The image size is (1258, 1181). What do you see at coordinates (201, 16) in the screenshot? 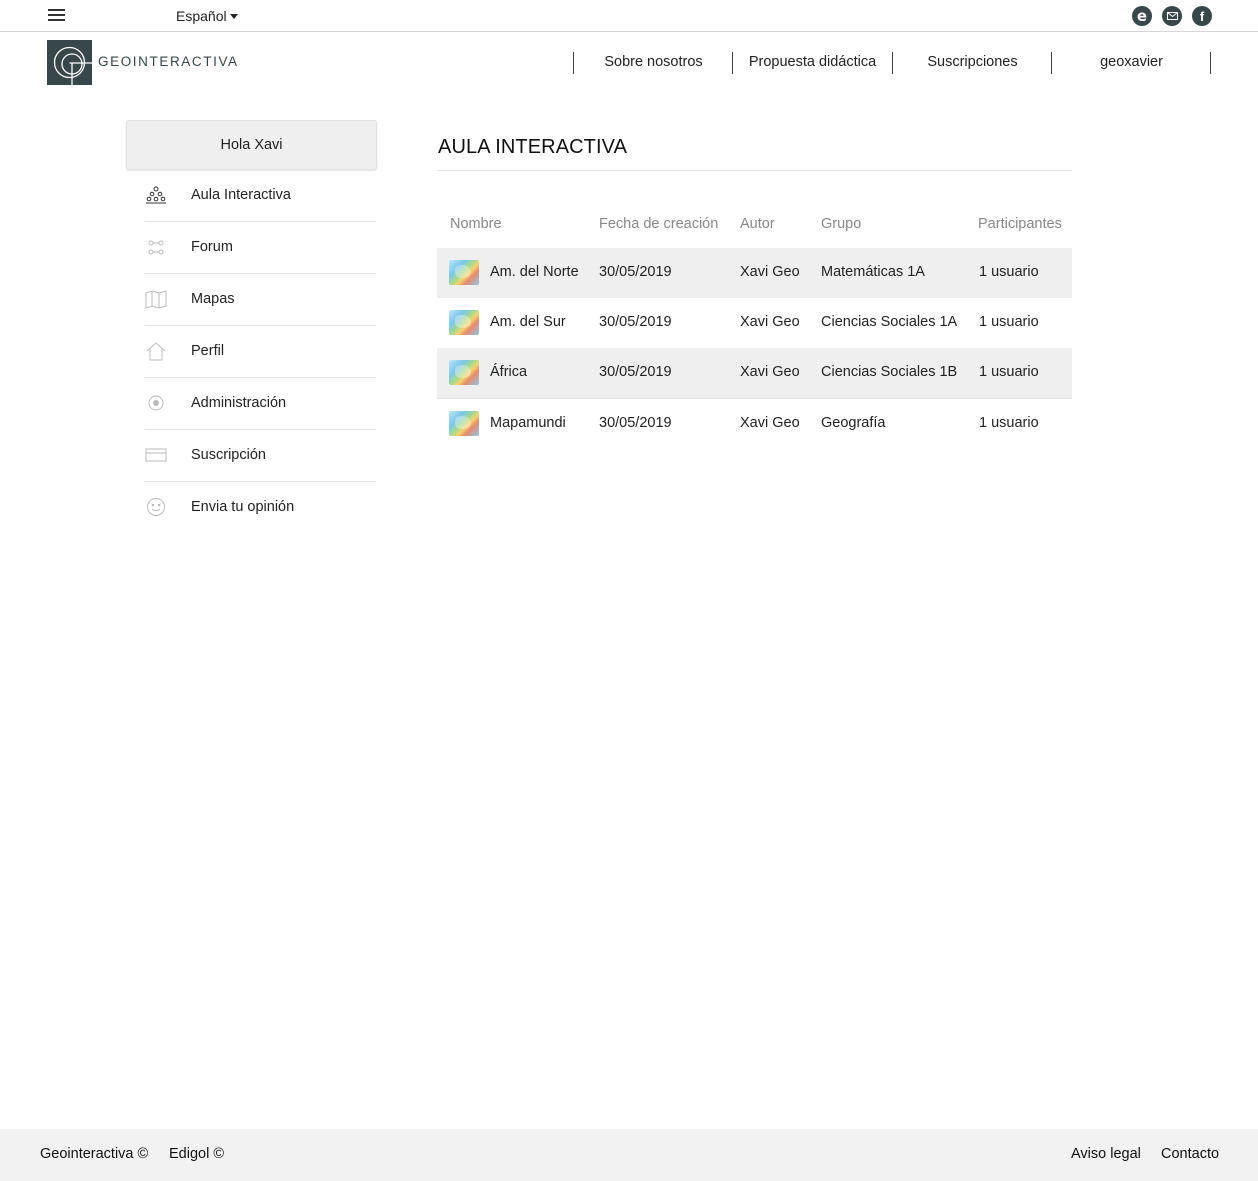
I see `language-label: Español` at bounding box center [201, 16].